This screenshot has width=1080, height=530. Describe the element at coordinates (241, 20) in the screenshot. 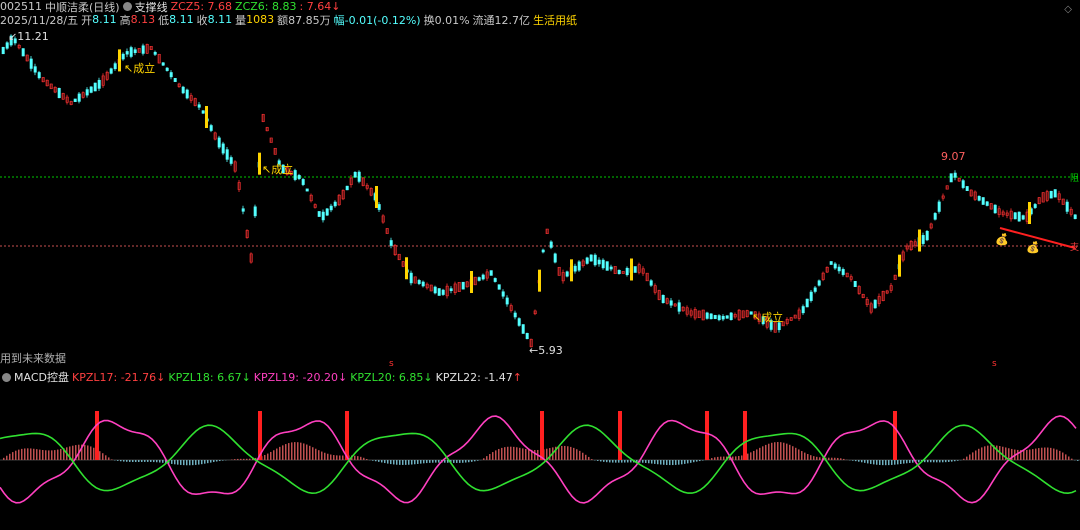

I see `volume-label: 量` at that location.